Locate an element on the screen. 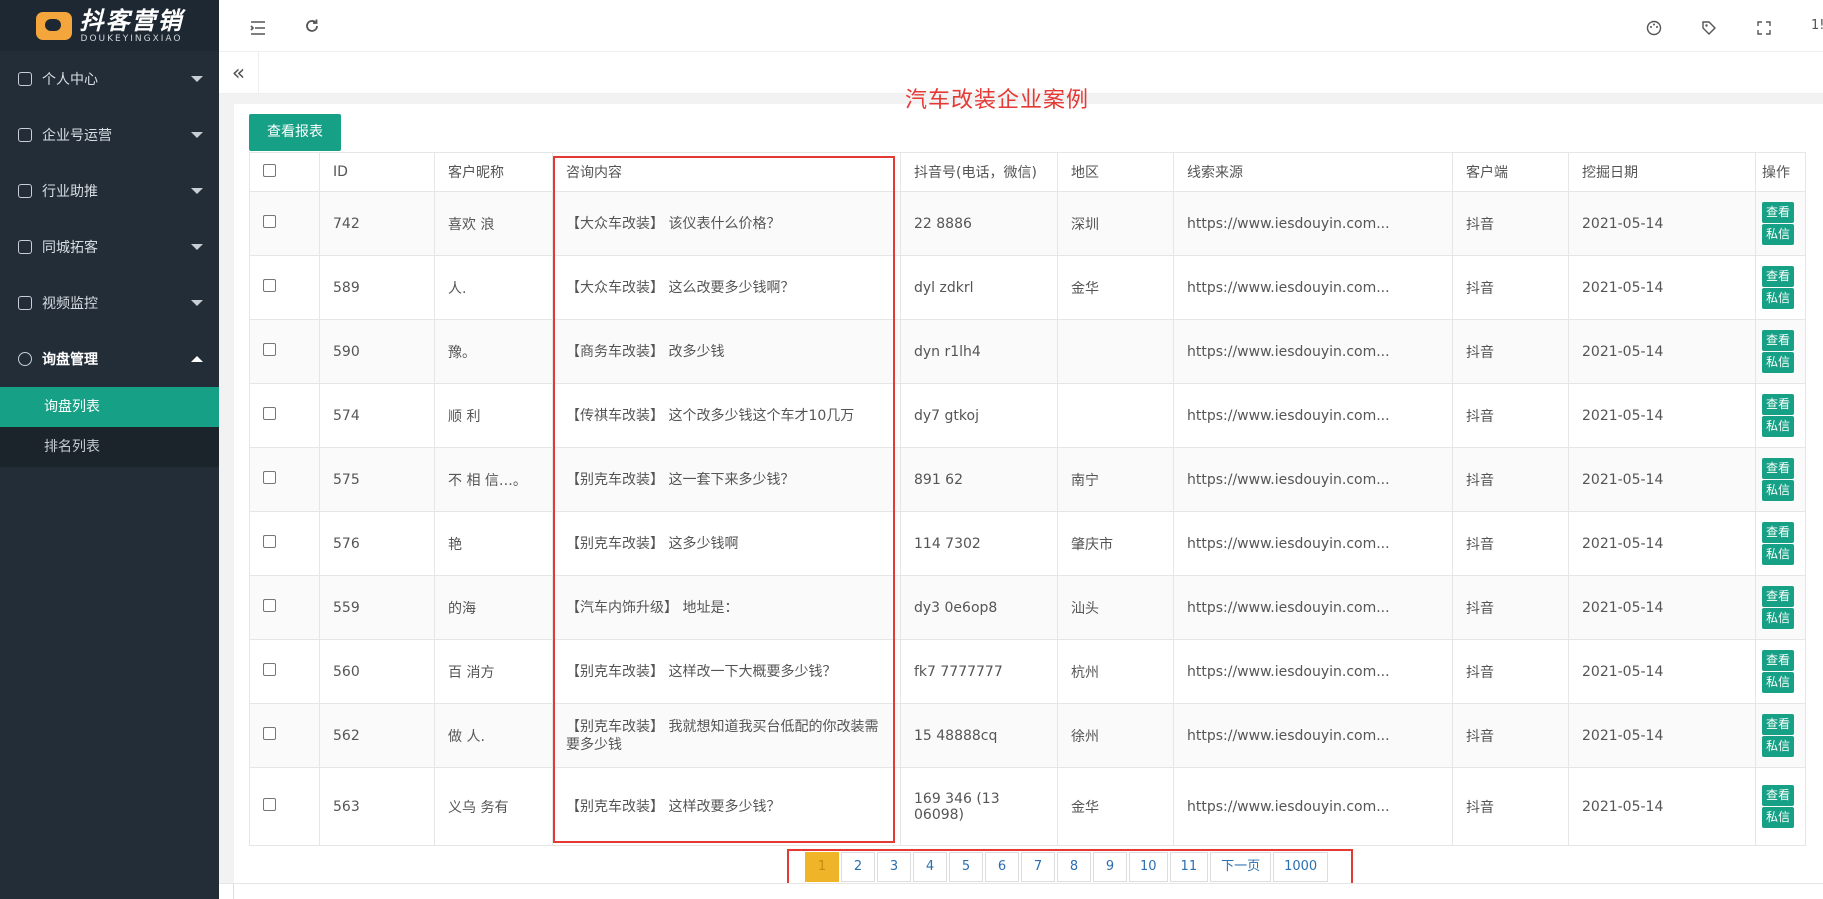 This screenshot has height=899, width=1823. next-page-button: 下一页 is located at coordinates (1241, 867).